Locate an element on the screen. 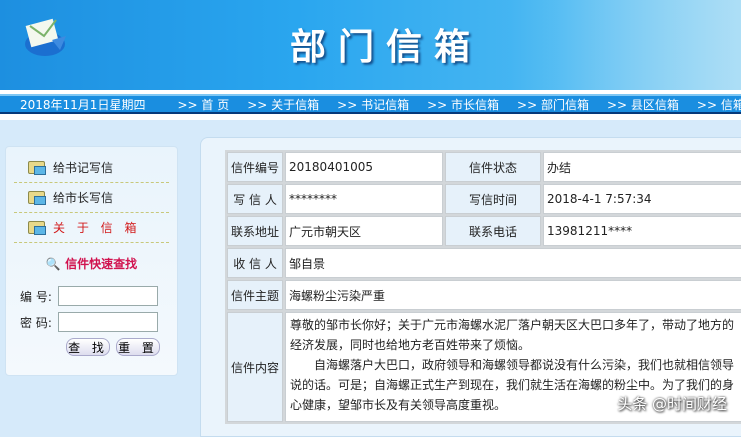  writer-value: ******** is located at coordinates (364, 199).